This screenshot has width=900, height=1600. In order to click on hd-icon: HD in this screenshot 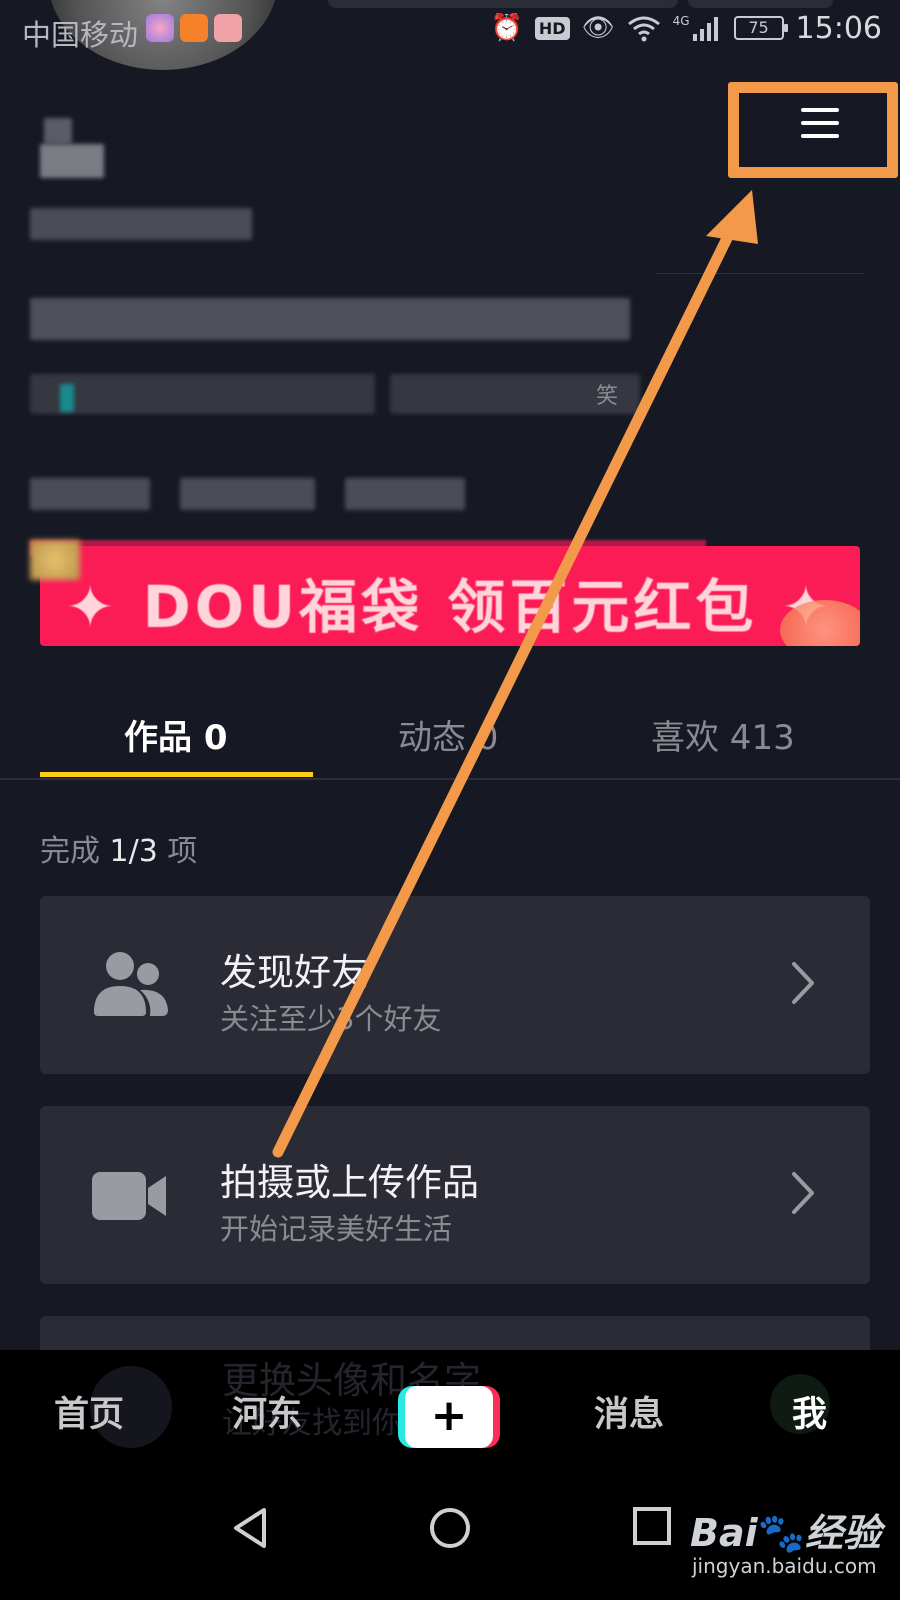, I will do `click(552, 28)`.